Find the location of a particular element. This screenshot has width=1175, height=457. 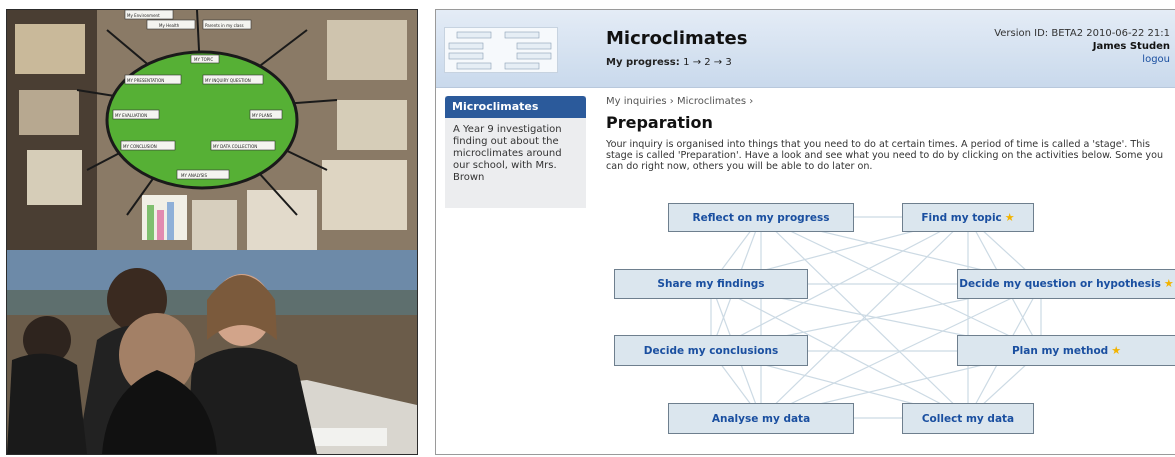

activity-reflect-on-my-progress: Reflect on my progress is located at coordinates (761, 217).